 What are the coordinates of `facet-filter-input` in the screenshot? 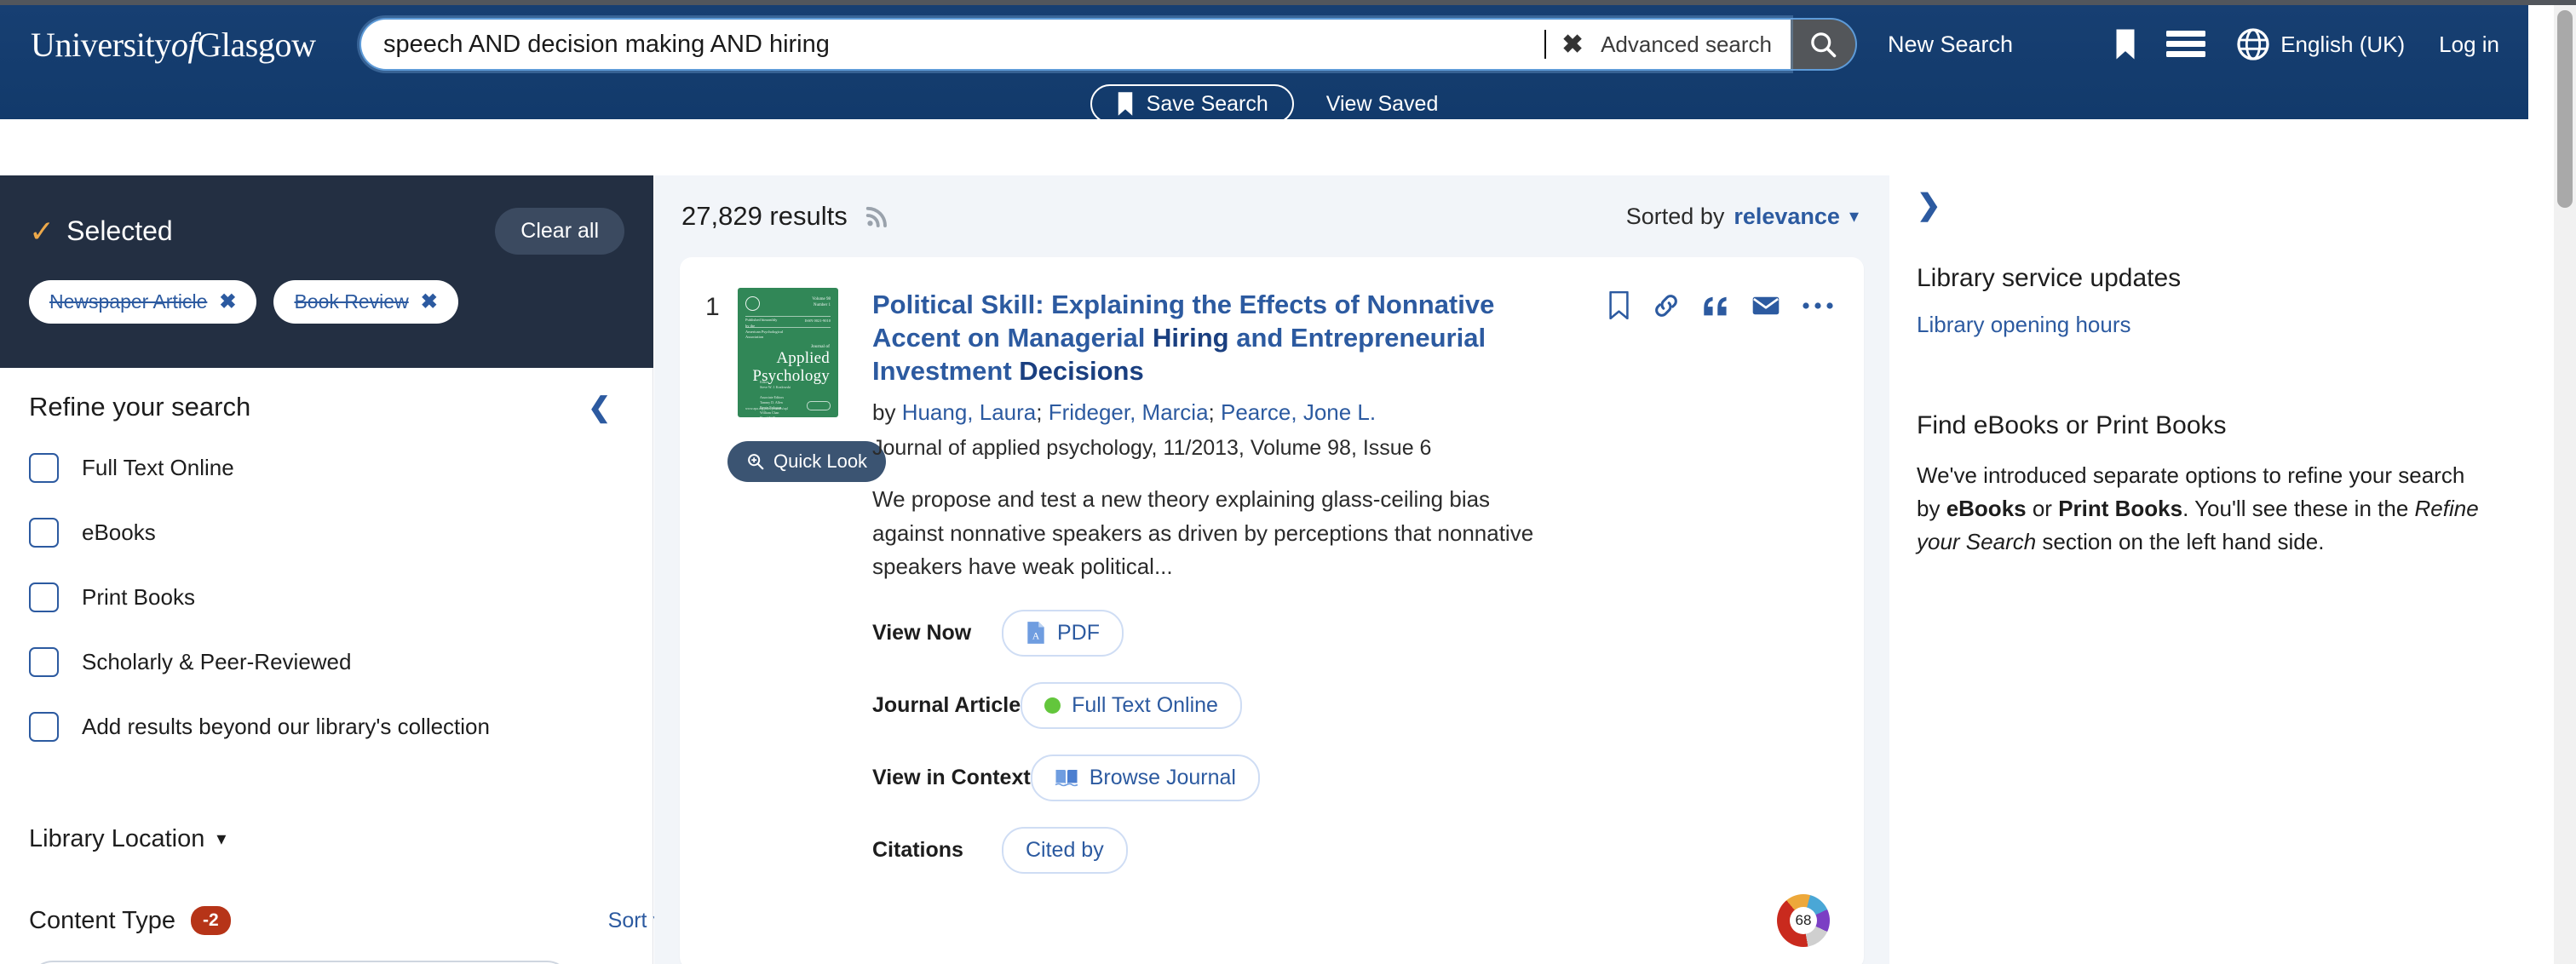 It's located at (300, 962).